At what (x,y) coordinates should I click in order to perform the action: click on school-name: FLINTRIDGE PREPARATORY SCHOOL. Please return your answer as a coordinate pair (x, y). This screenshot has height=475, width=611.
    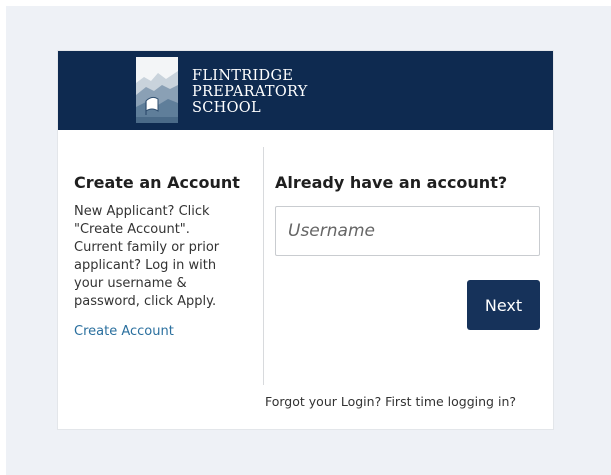
    Looking at the image, I should click on (250, 92).